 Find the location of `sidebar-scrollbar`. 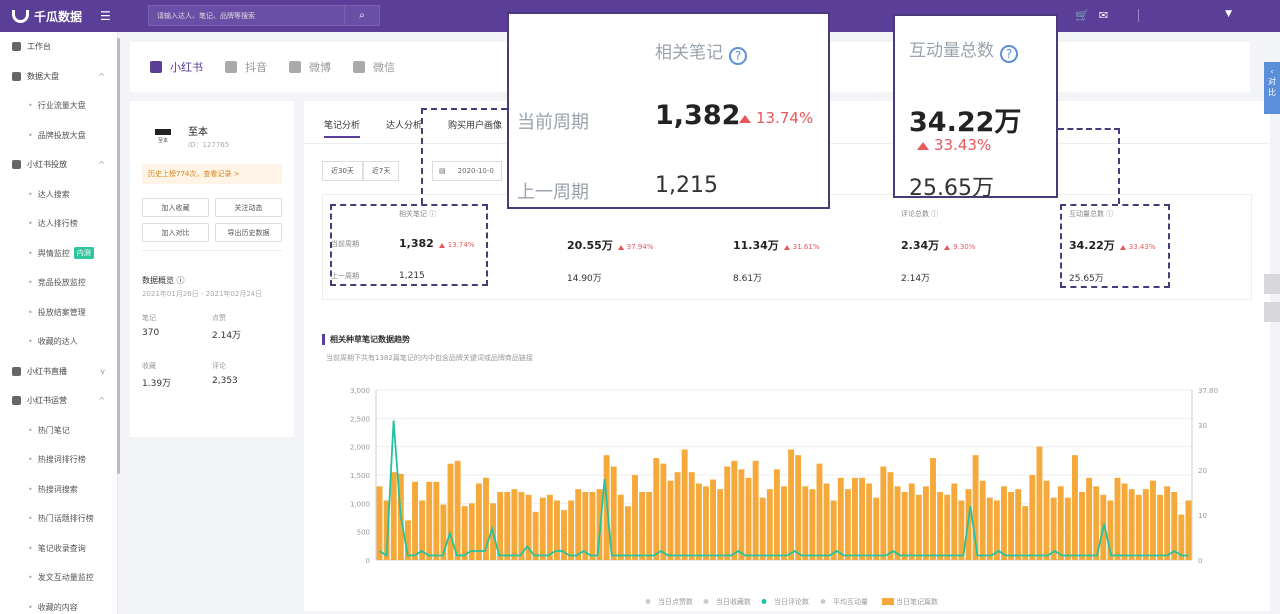

sidebar-scrollbar is located at coordinates (118, 256).